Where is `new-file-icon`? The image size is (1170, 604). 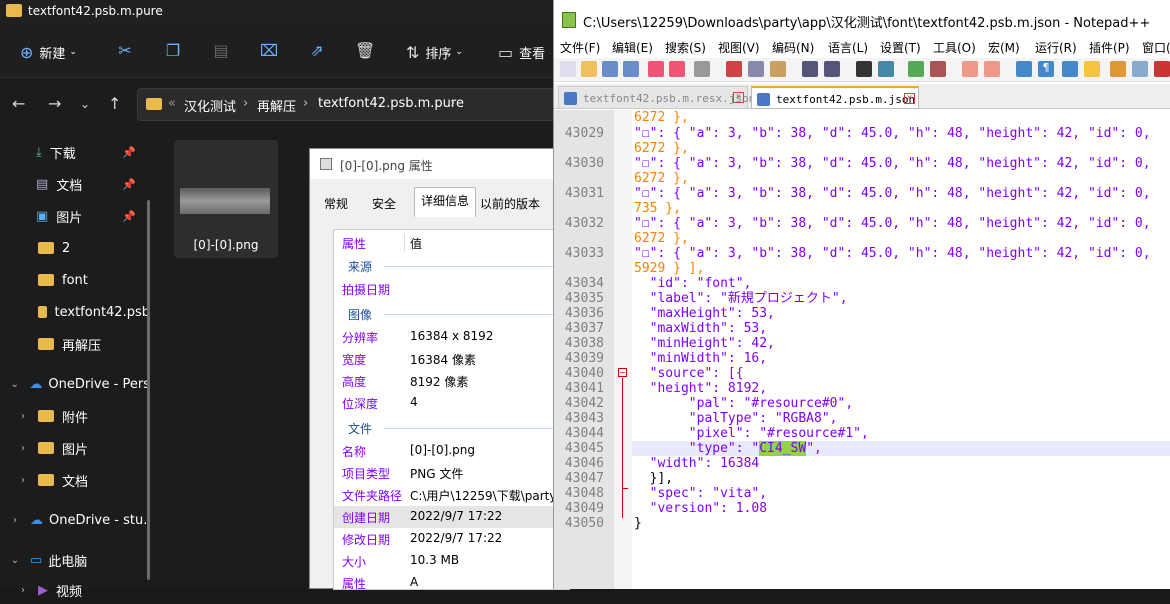
new-file-icon is located at coordinates (568, 69).